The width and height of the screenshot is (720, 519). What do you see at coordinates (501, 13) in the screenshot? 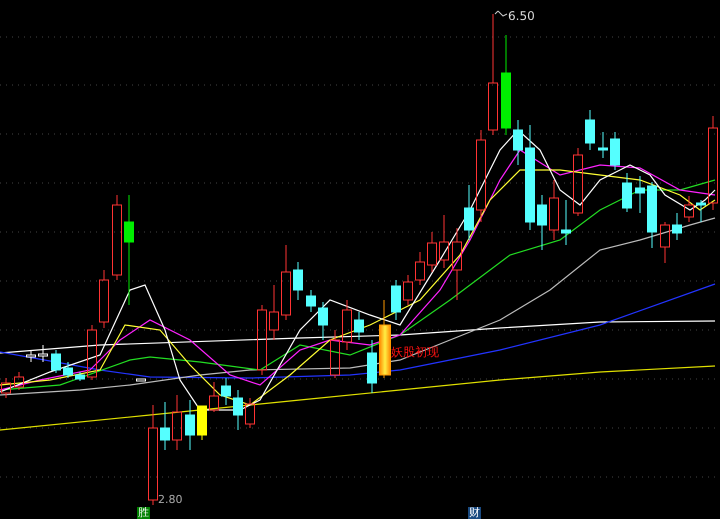
I see `pointer-line` at bounding box center [501, 13].